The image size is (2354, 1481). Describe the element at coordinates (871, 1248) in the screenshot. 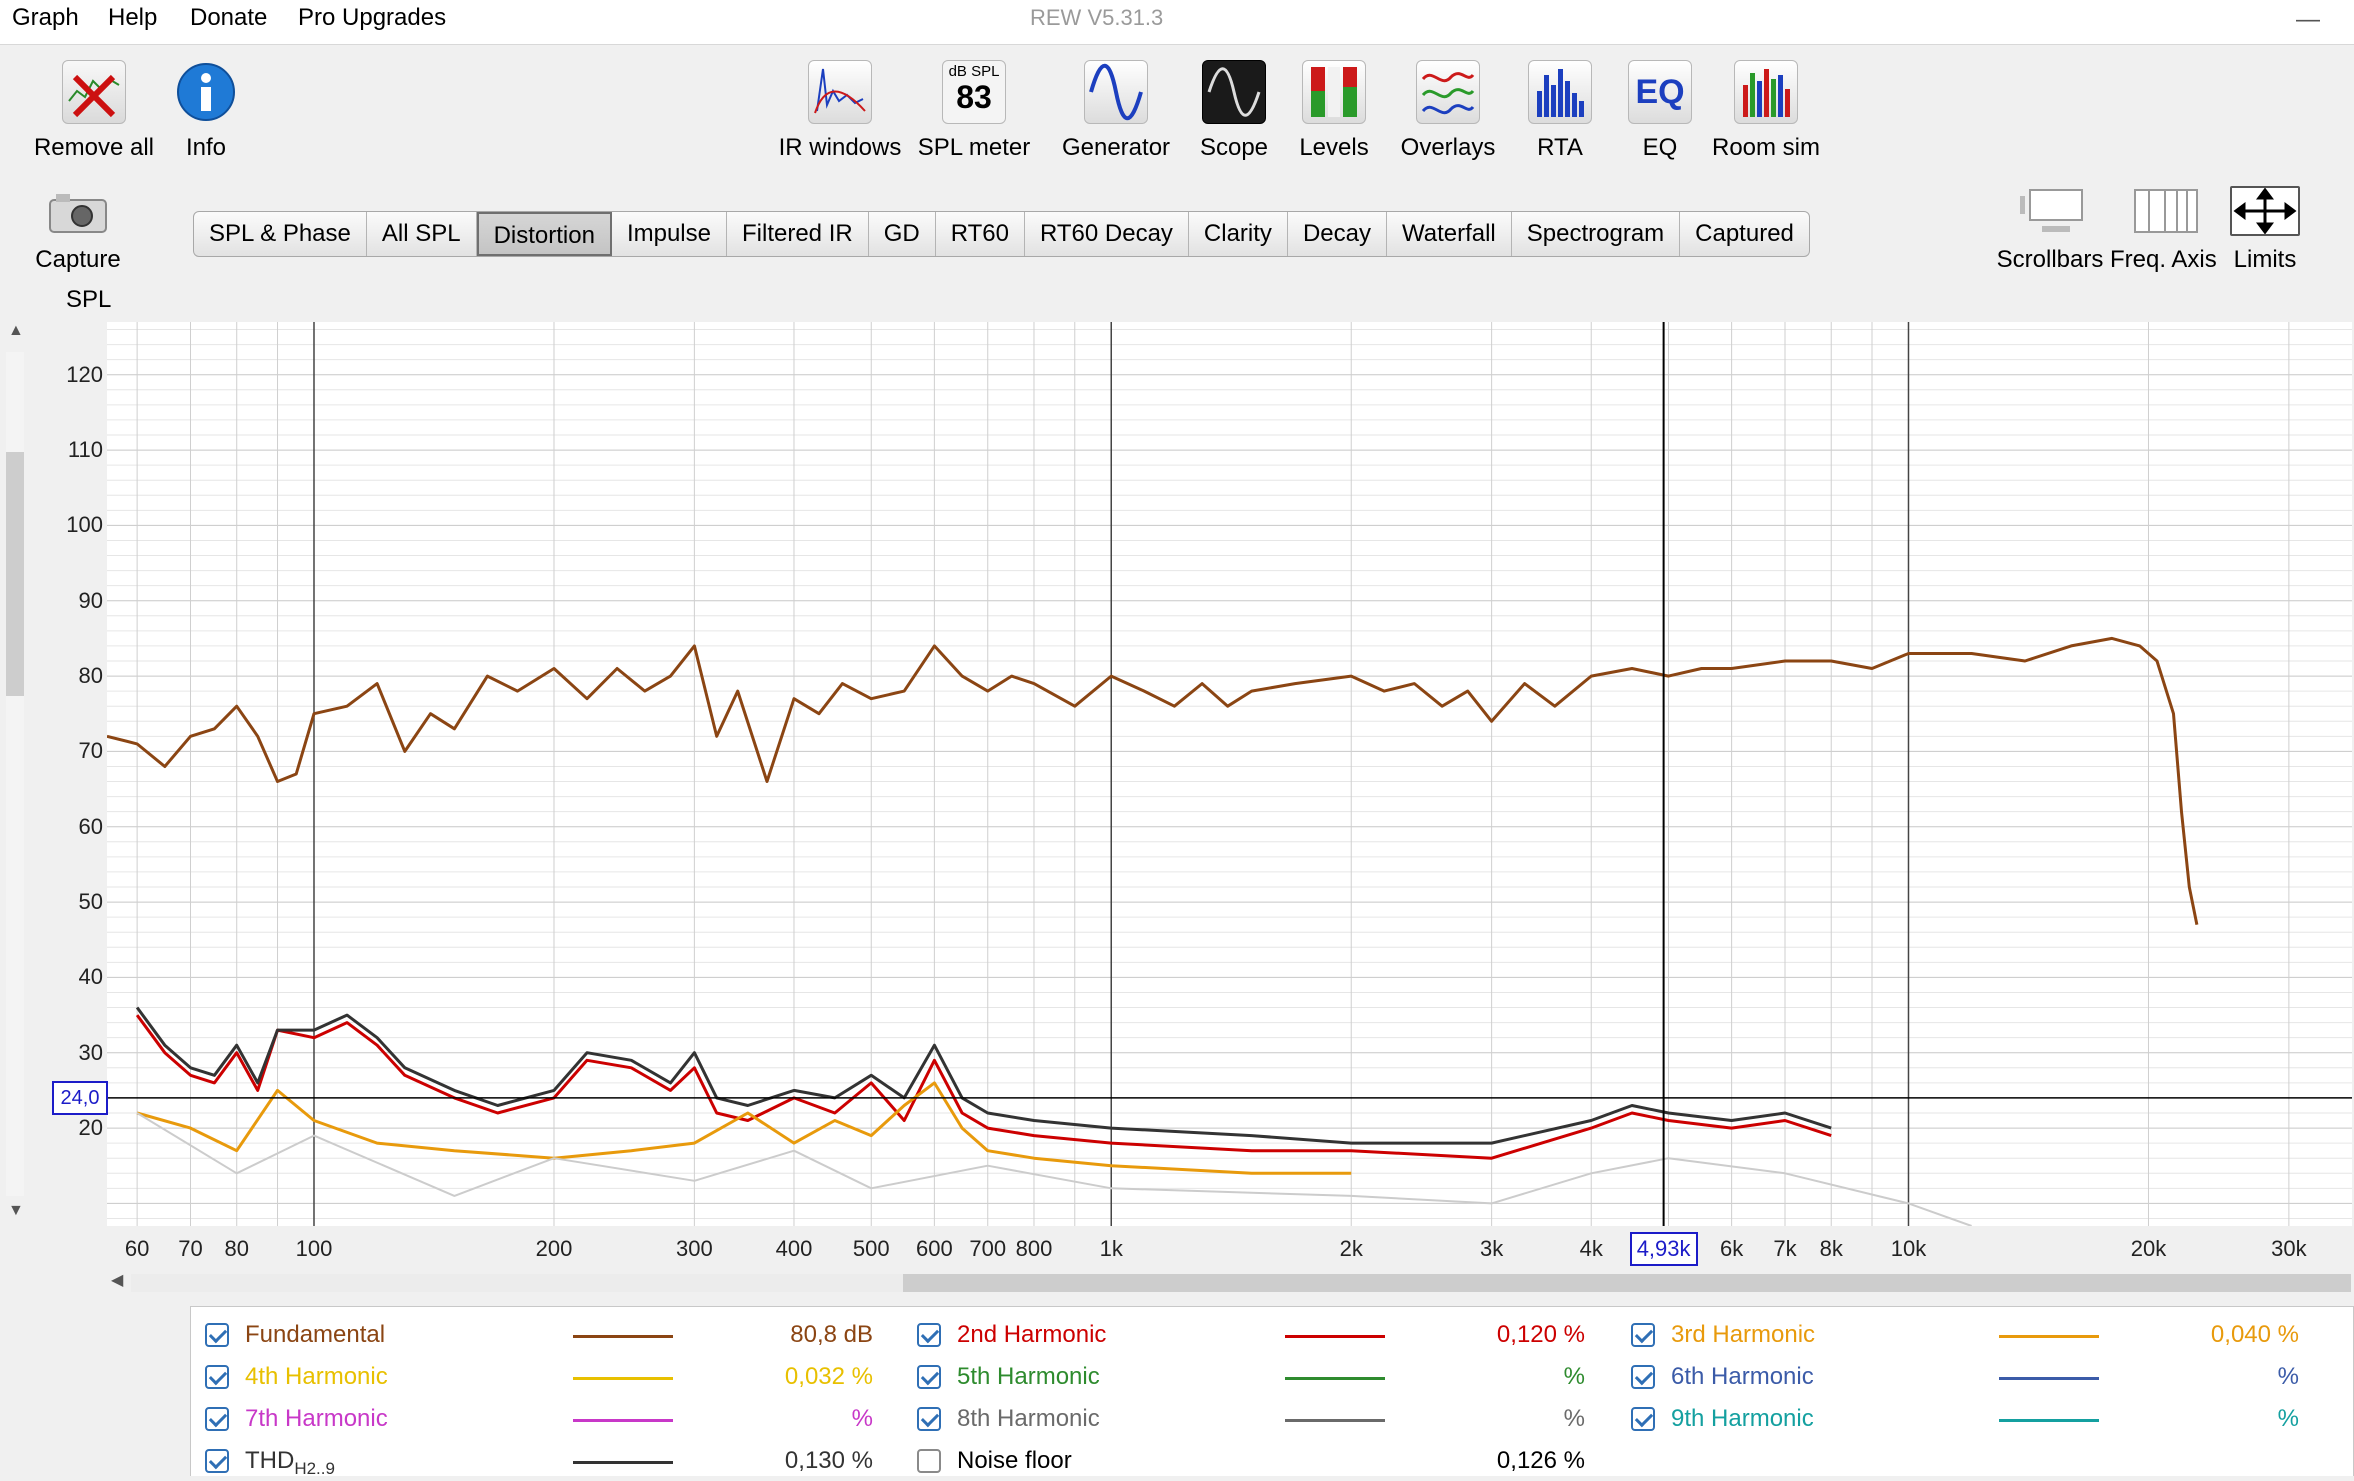

I see `x-tick-label: 500` at that location.